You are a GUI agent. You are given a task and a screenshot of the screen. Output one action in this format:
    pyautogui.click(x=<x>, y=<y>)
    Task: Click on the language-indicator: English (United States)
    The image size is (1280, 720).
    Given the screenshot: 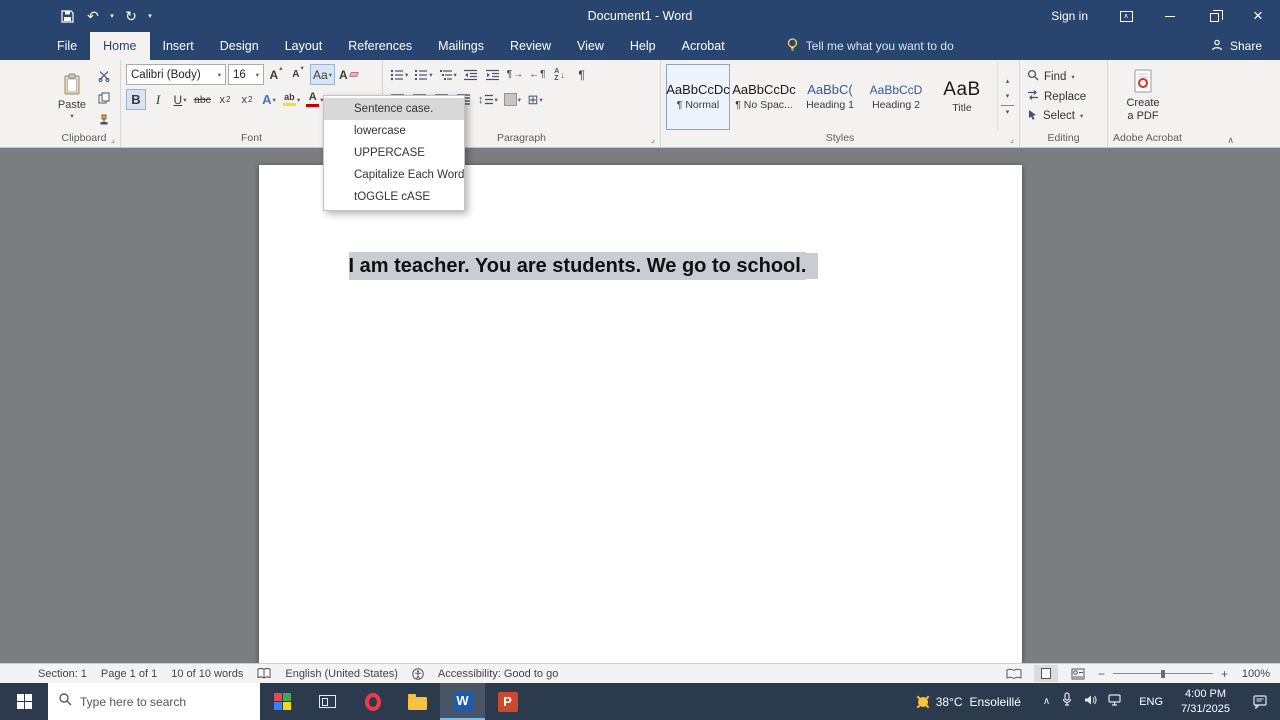 What is the action you would take?
    pyautogui.click(x=341, y=674)
    